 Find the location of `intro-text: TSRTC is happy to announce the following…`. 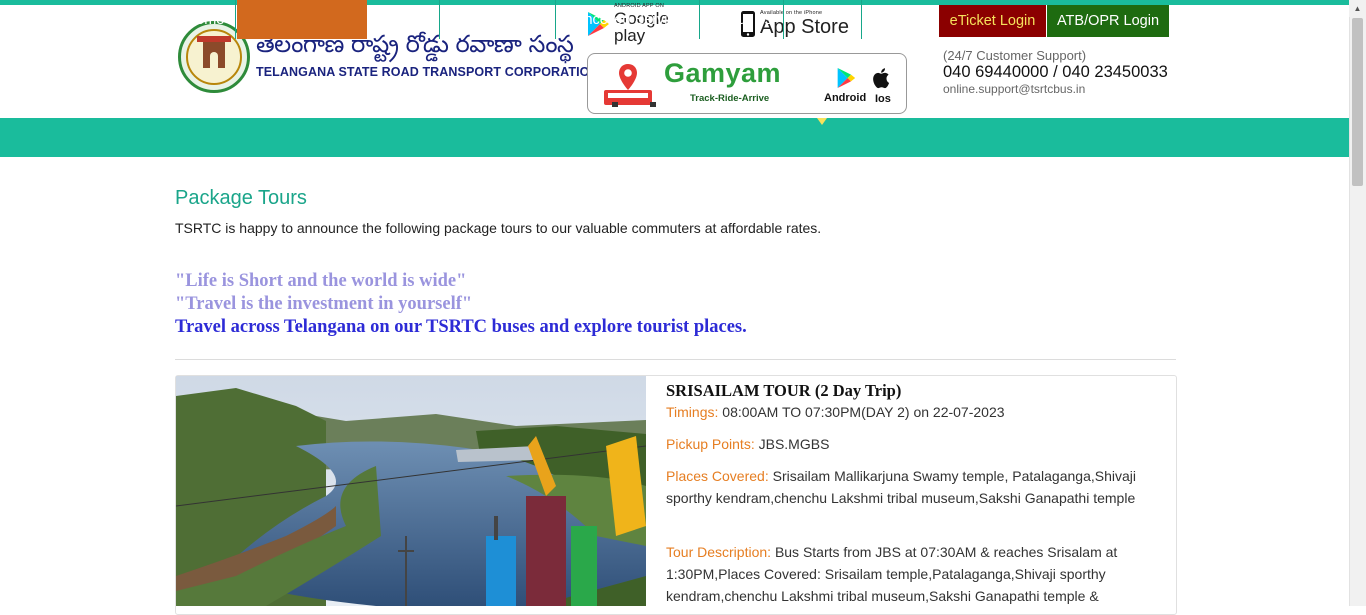

intro-text: TSRTC is happy to announce the following… is located at coordinates (498, 228).